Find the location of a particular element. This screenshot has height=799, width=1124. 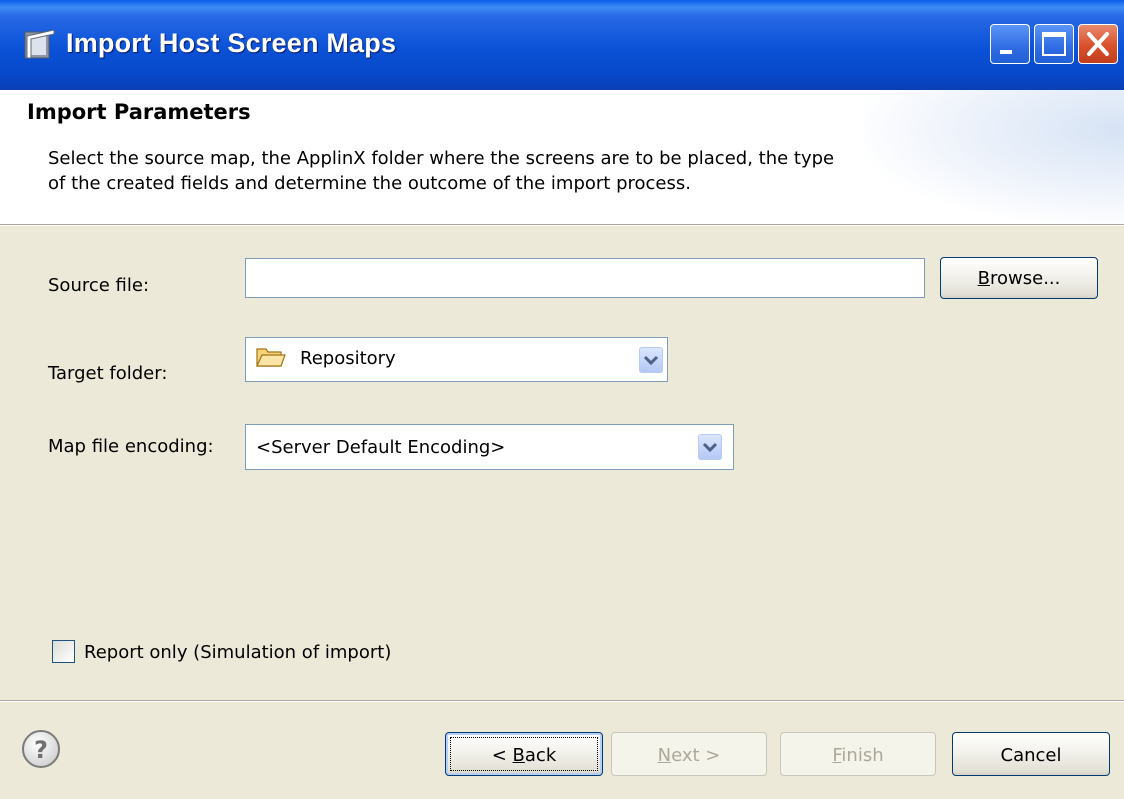

map-file-encoding-label: Map file encoding: is located at coordinates (131, 446).